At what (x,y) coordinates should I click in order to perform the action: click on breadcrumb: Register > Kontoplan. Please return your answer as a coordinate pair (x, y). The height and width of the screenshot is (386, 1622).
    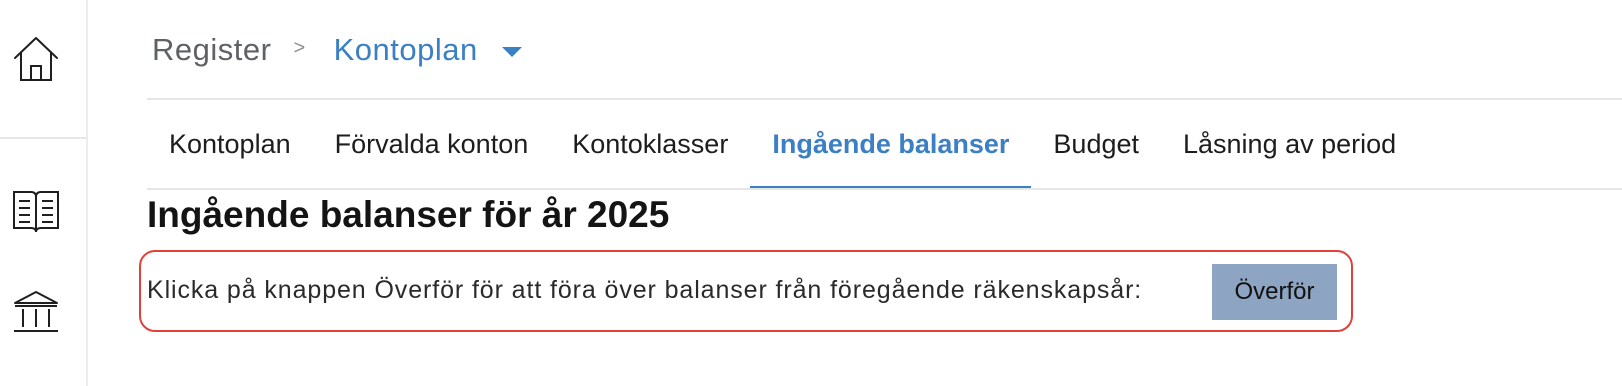
    Looking at the image, I should click on (337, 50).